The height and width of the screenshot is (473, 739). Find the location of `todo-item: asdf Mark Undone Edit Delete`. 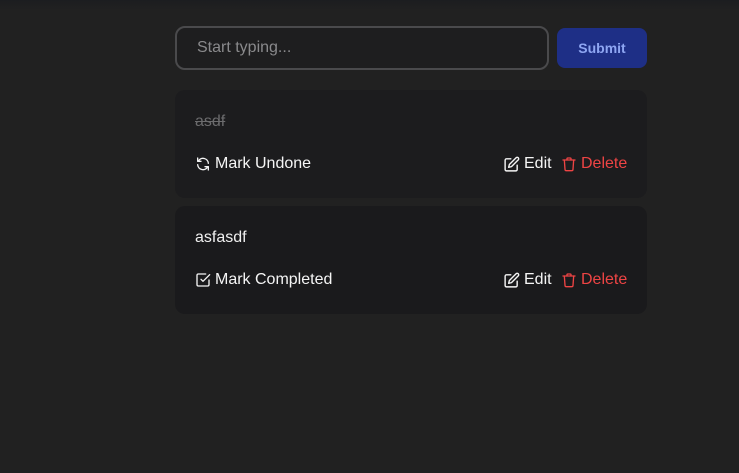

todo-item: asdf Mark Undone Edit Delete is located at coordinates (411, 144).